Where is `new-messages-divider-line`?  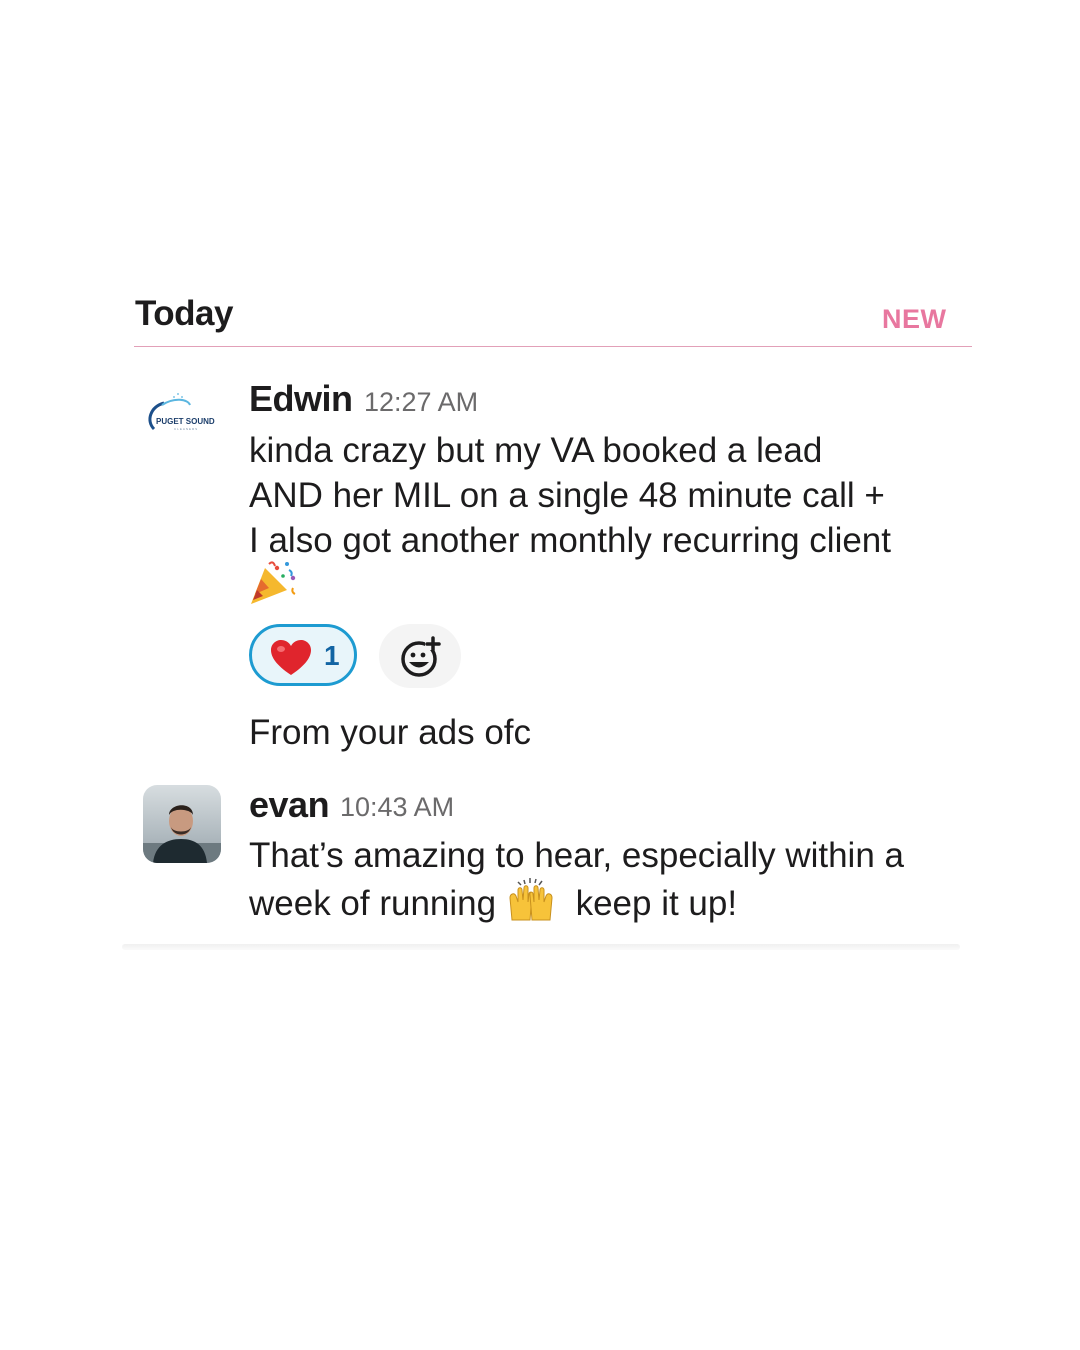
new-messages-divider-line is located at coordinates (553, 346).